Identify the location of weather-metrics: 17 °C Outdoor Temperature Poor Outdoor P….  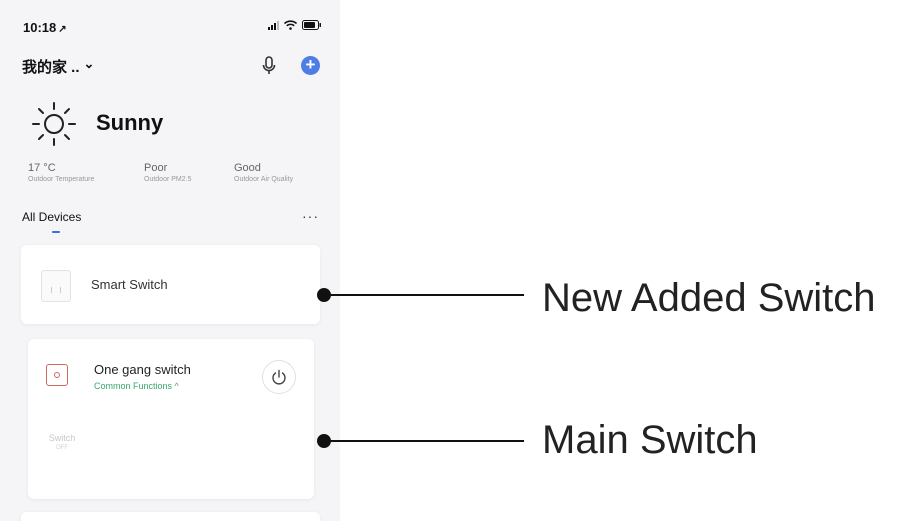
(178, 177).